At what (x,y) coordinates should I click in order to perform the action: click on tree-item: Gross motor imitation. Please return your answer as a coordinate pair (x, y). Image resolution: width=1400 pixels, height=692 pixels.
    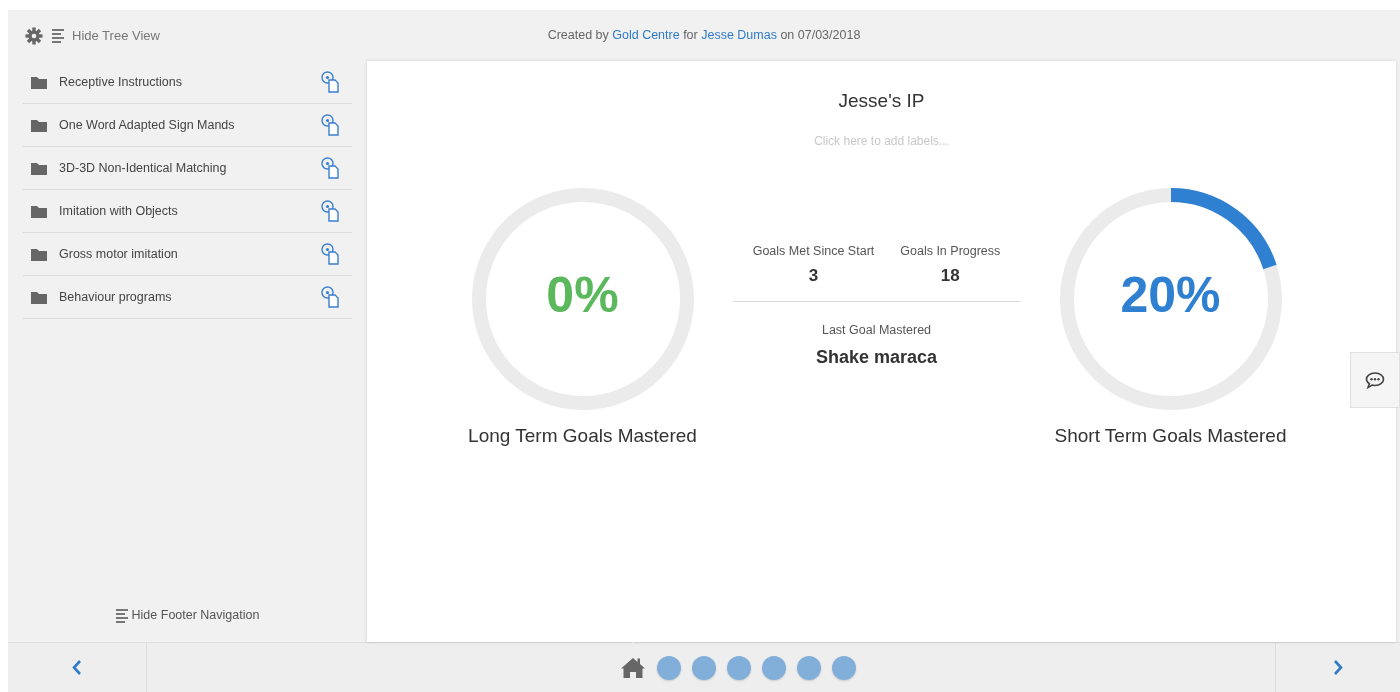
    Looking at the image, I should click on (187, 254).